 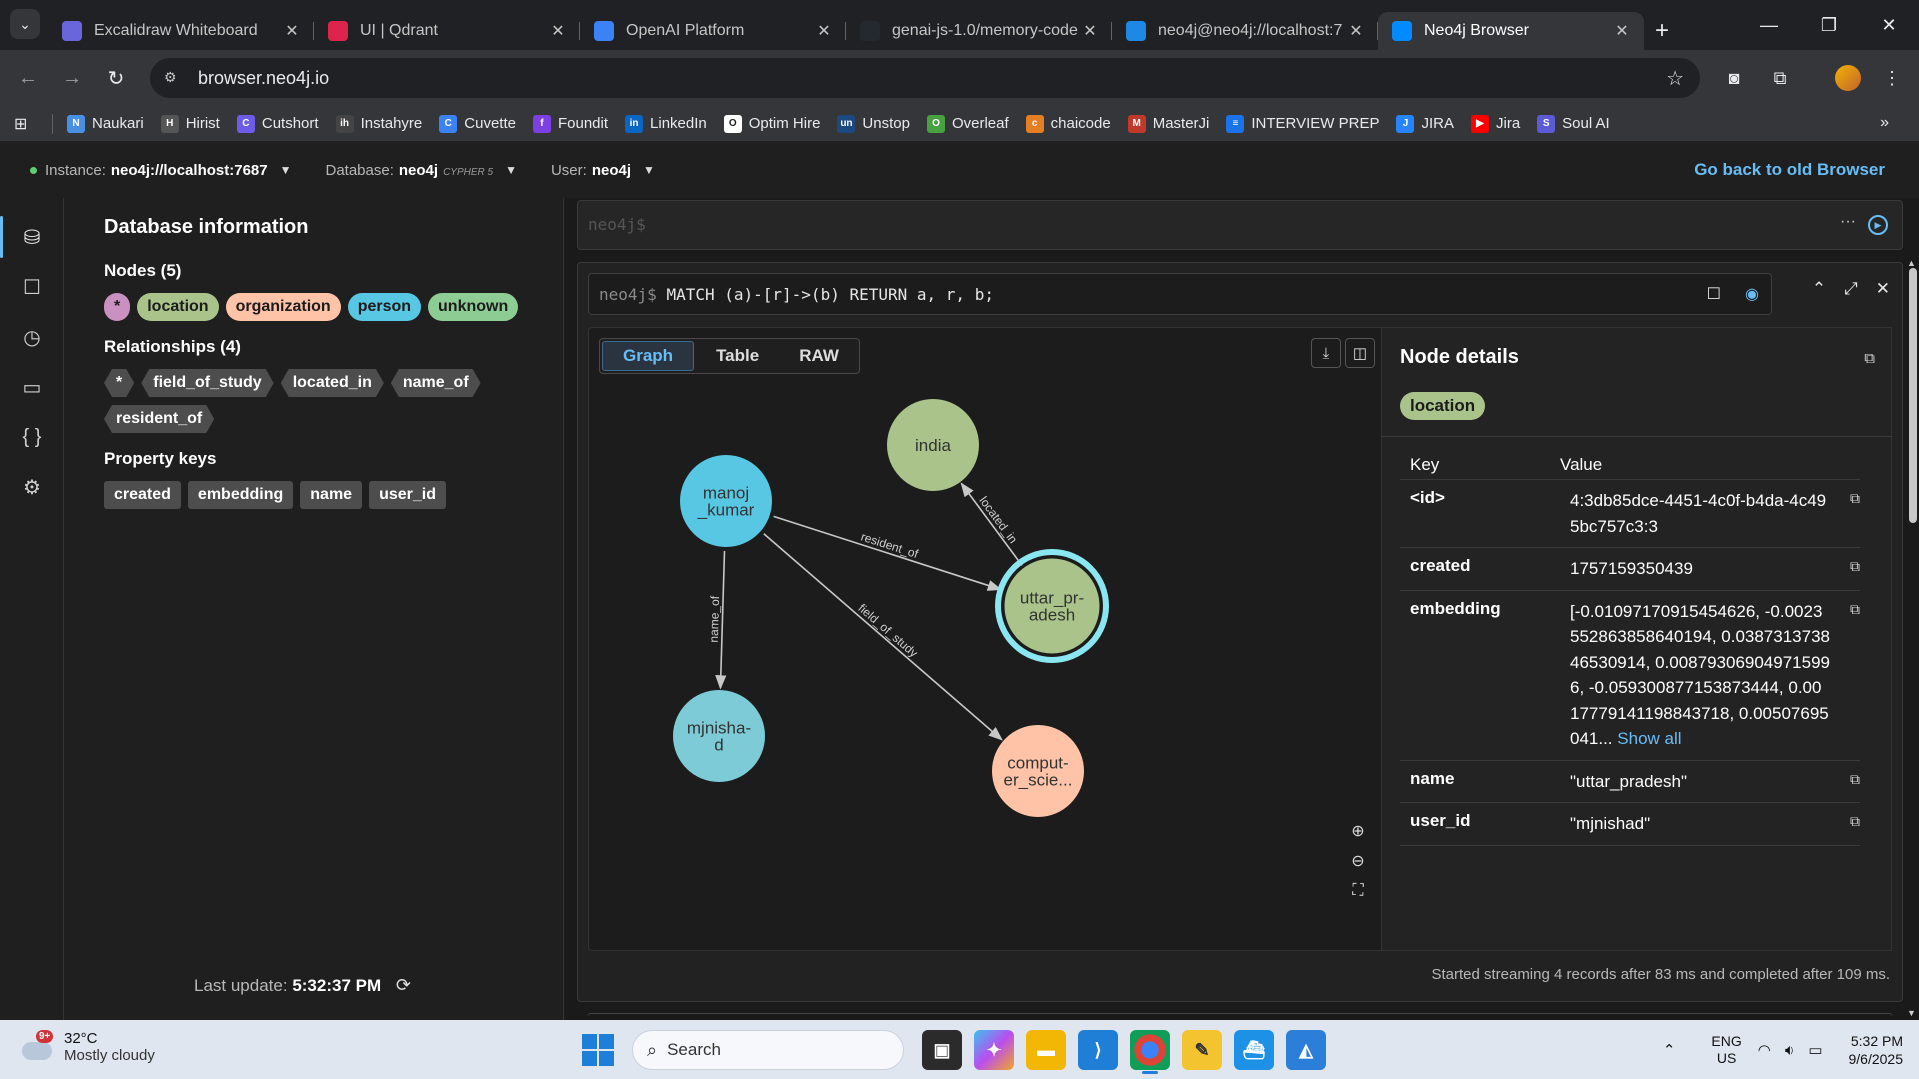 I want to click on battery-icon: ▭, so click(x=1815, y=1050).